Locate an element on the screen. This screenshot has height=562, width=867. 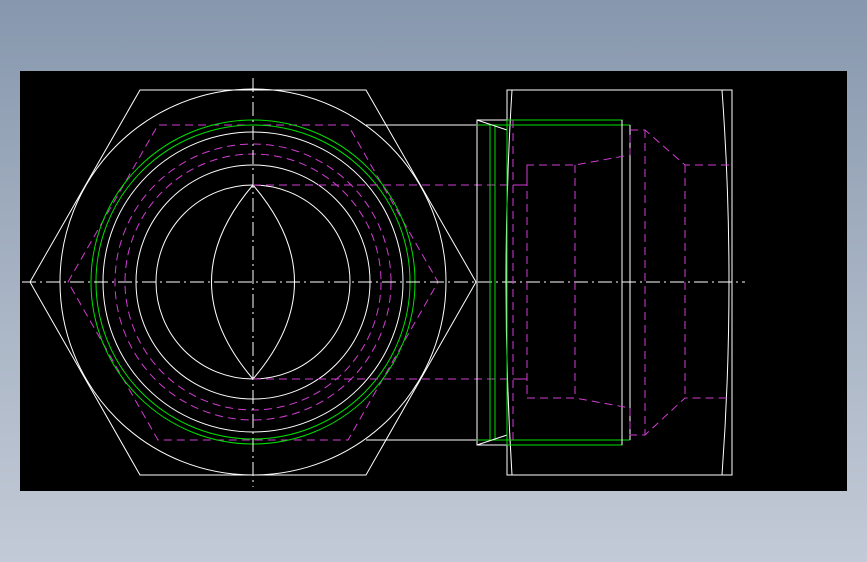
hidden-bore-bottom is located at coordinates (625, 407).